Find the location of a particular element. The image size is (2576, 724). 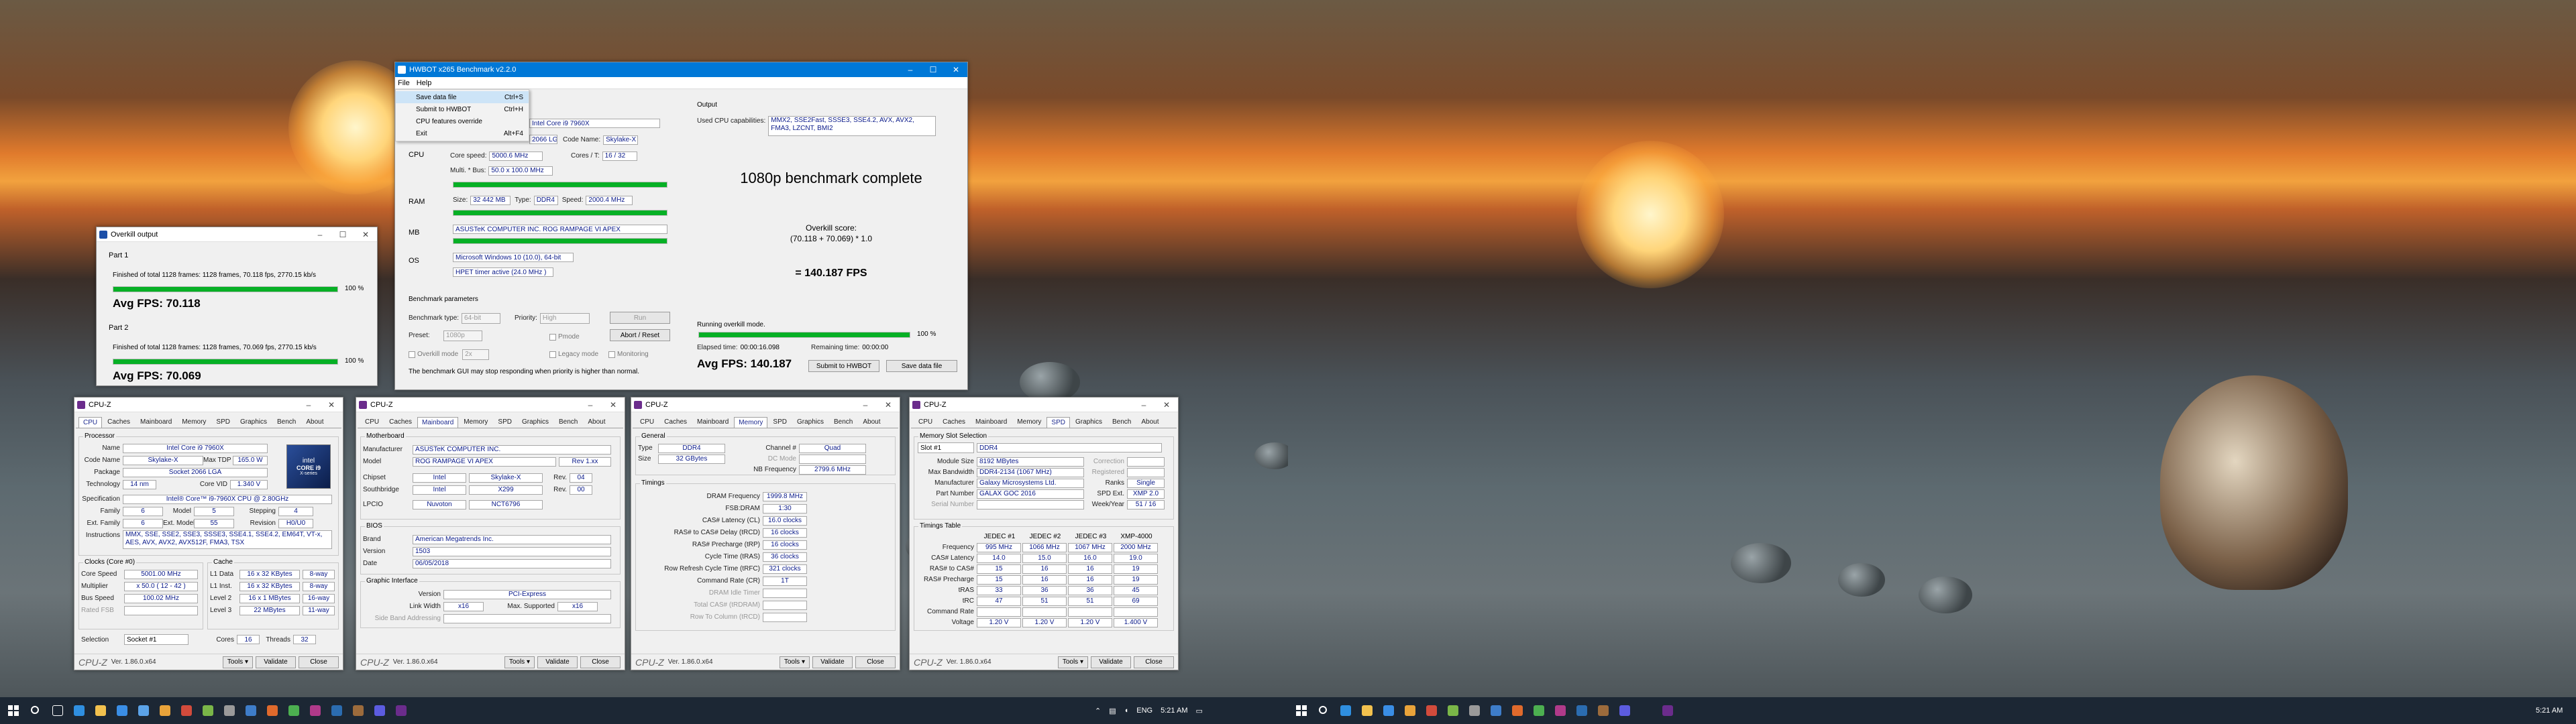

legacy-mode-checkbox: Legacy mode is located at coordinates (573, 354).